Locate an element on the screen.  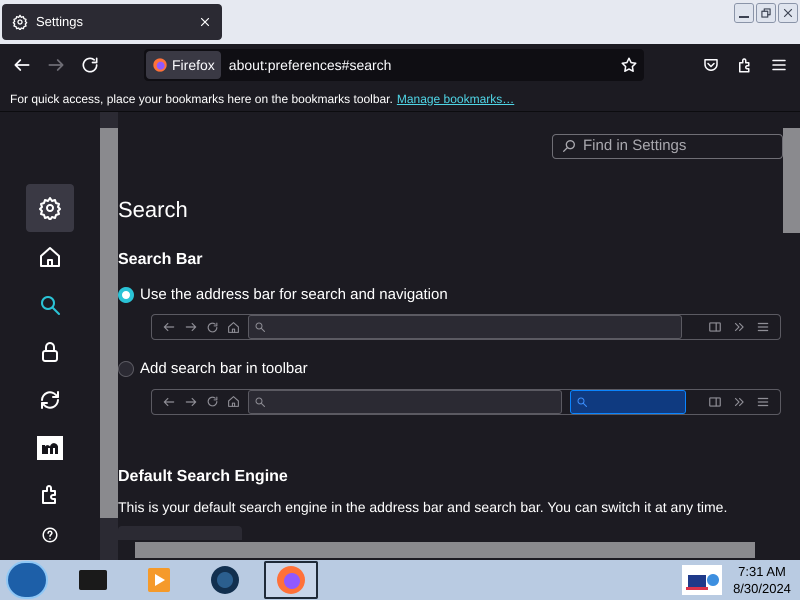
page-title: Search is located at coordinates (153, 210).